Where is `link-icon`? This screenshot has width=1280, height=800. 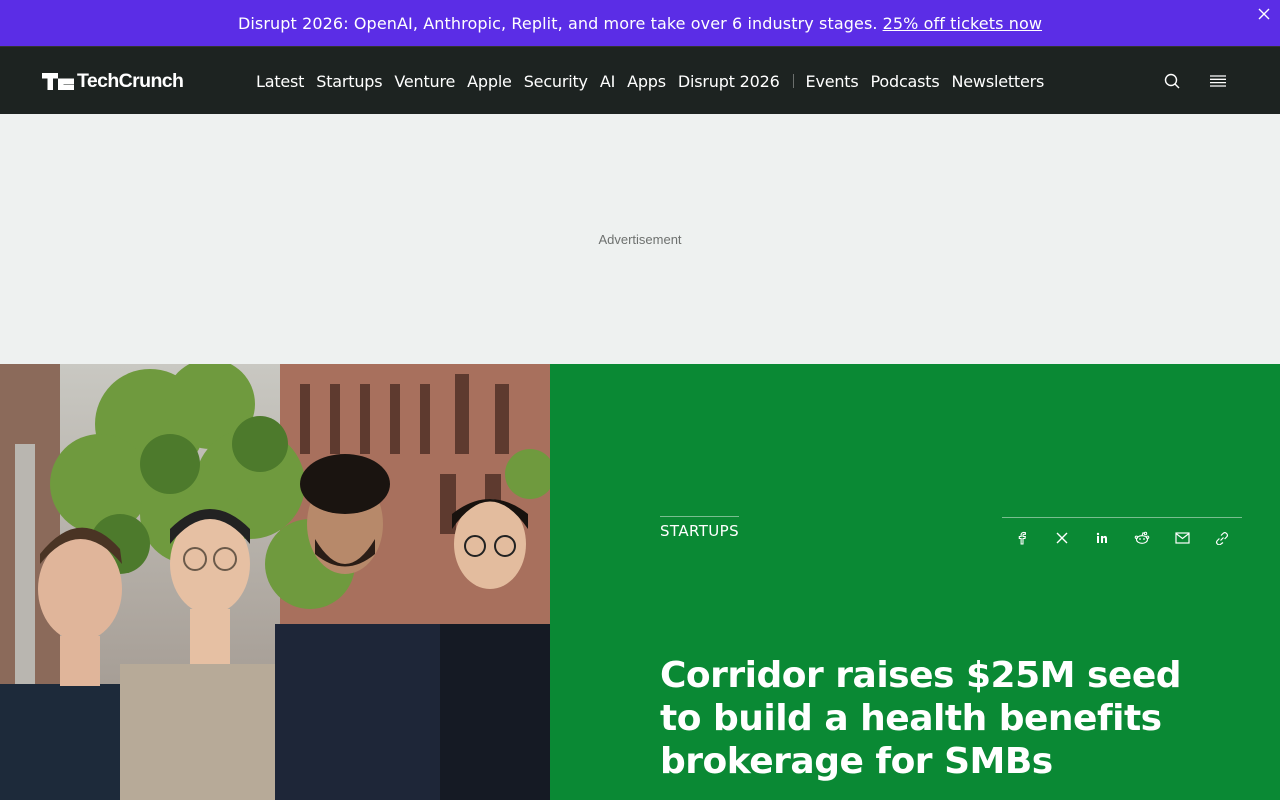
link-icon is located at coordinates (1222, 538).